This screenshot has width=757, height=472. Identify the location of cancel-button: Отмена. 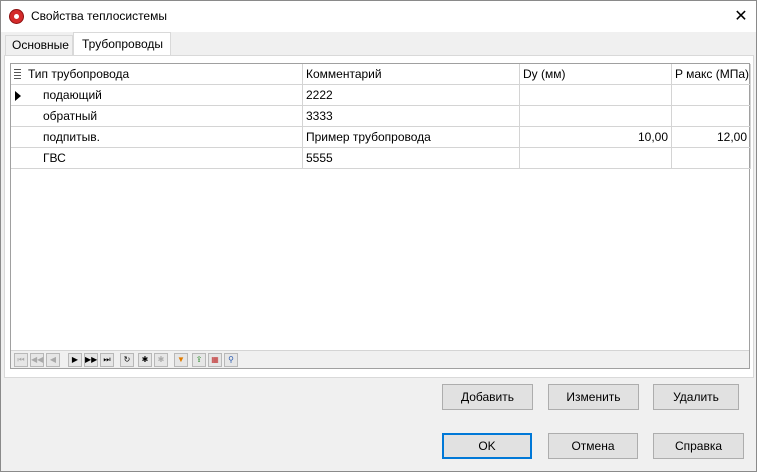
(593, 446).